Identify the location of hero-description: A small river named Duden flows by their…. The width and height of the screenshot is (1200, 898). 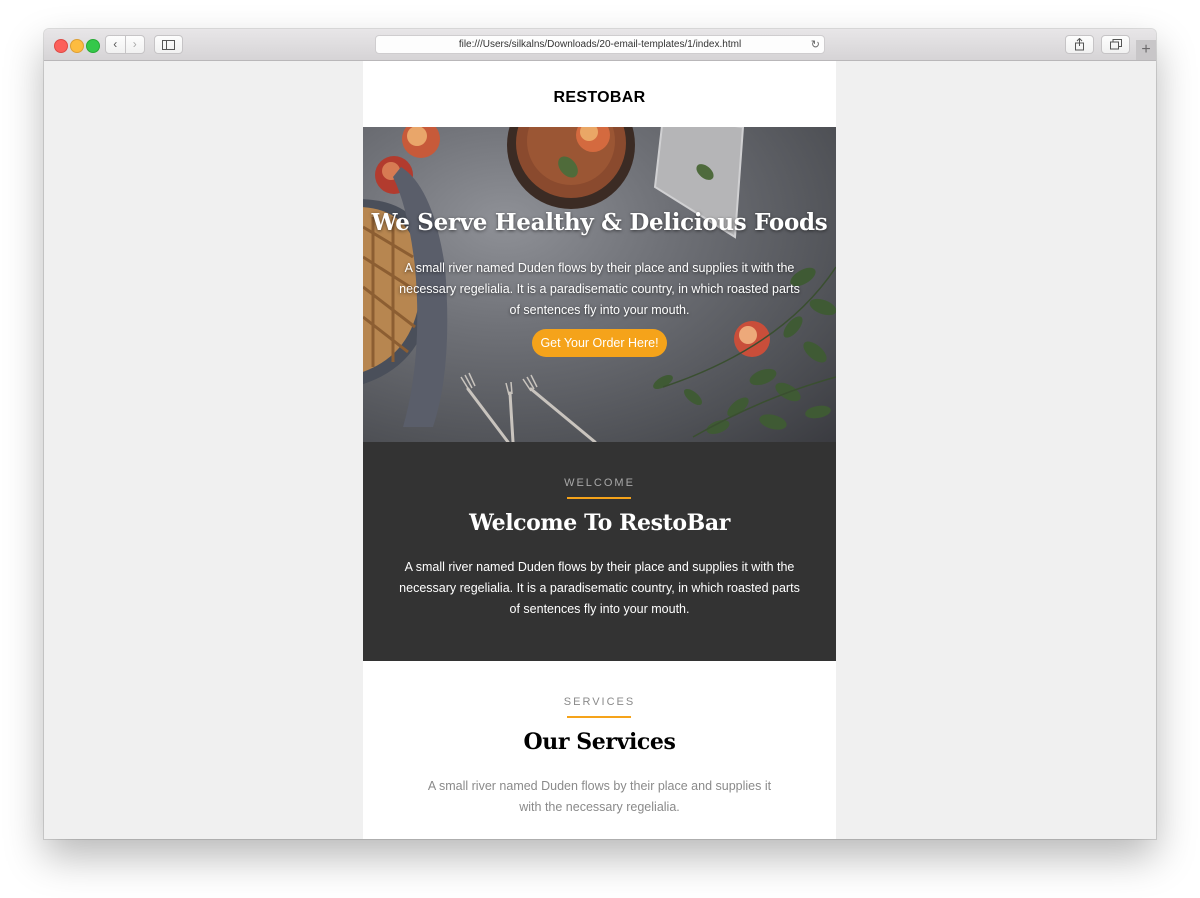
(599, 289).